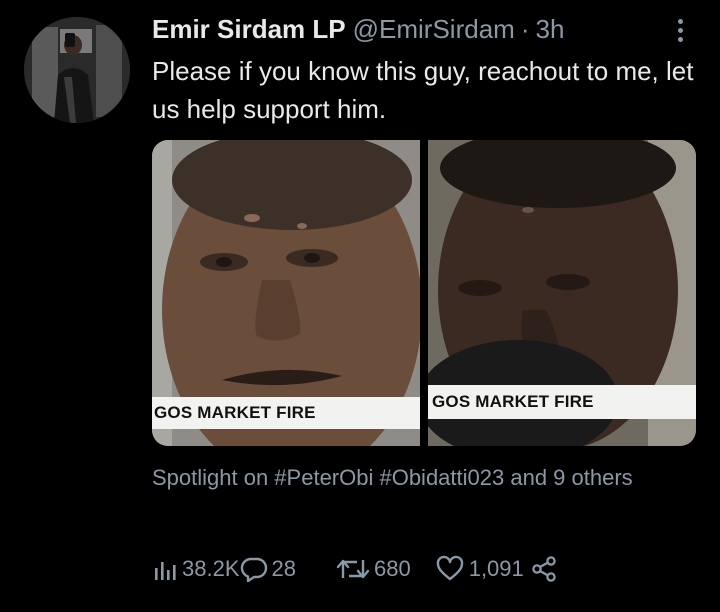  I want to click on views-count: 38.2K, so click(211, 568).